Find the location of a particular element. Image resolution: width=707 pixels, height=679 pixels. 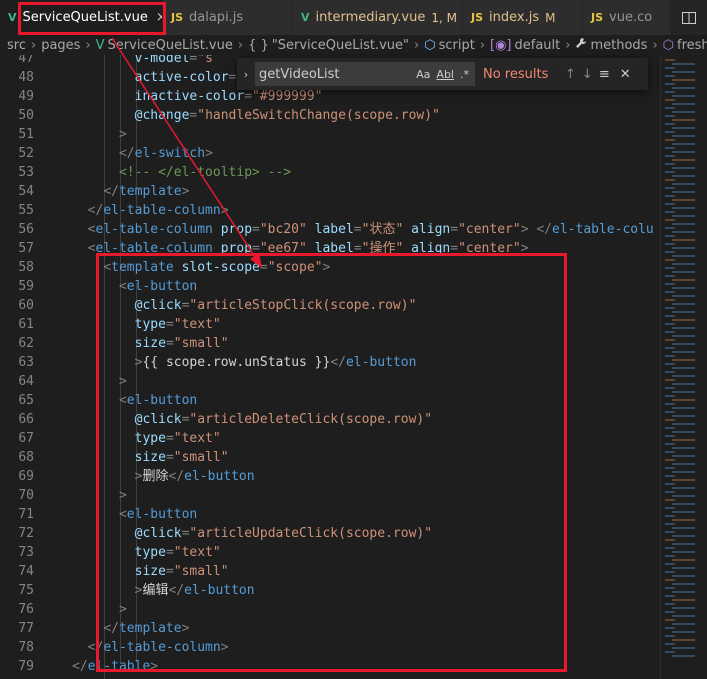

tab-index-js: JS index.js M is located at coordinates (523, 17).